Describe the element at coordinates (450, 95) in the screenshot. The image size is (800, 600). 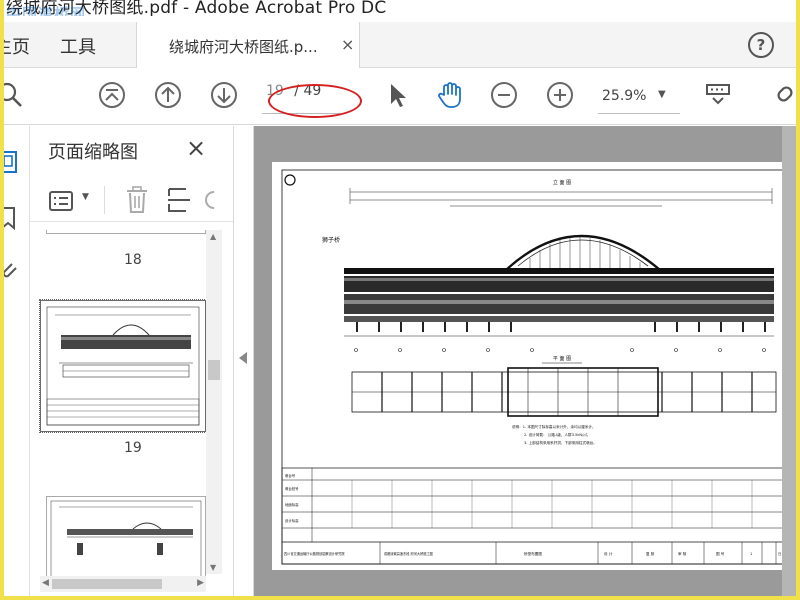
I see `hand-tool-icon` at that location.